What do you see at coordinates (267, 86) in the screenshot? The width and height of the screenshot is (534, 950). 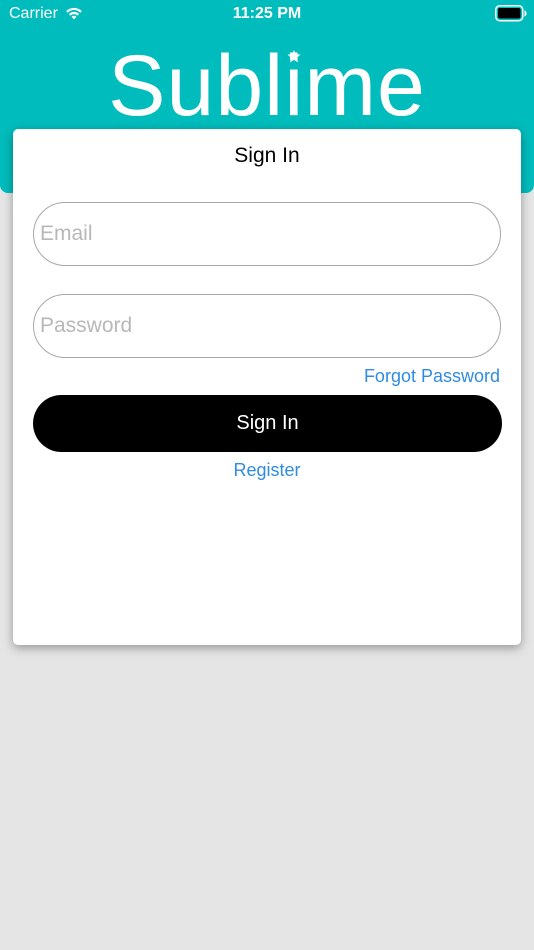 I see `app-logo-text: Sublime` at bounding box center [267, 86].